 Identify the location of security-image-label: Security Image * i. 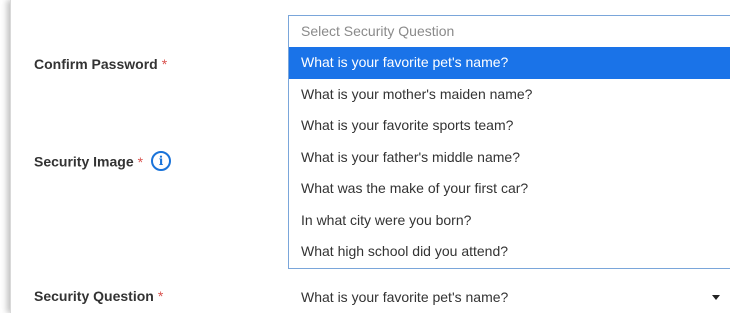
(103, 162).